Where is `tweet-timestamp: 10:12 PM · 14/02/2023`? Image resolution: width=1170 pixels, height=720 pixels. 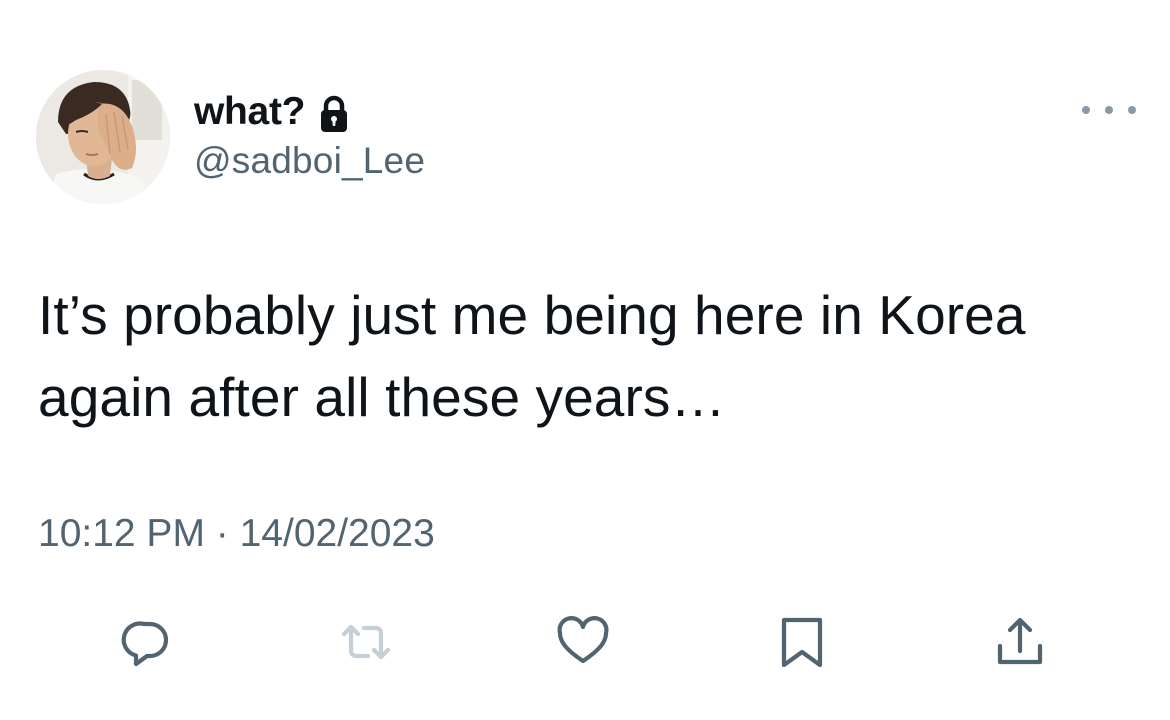
tweet-timestamp: 10:12 PM · 14/02/2023 is located at coordinates (236, 534).